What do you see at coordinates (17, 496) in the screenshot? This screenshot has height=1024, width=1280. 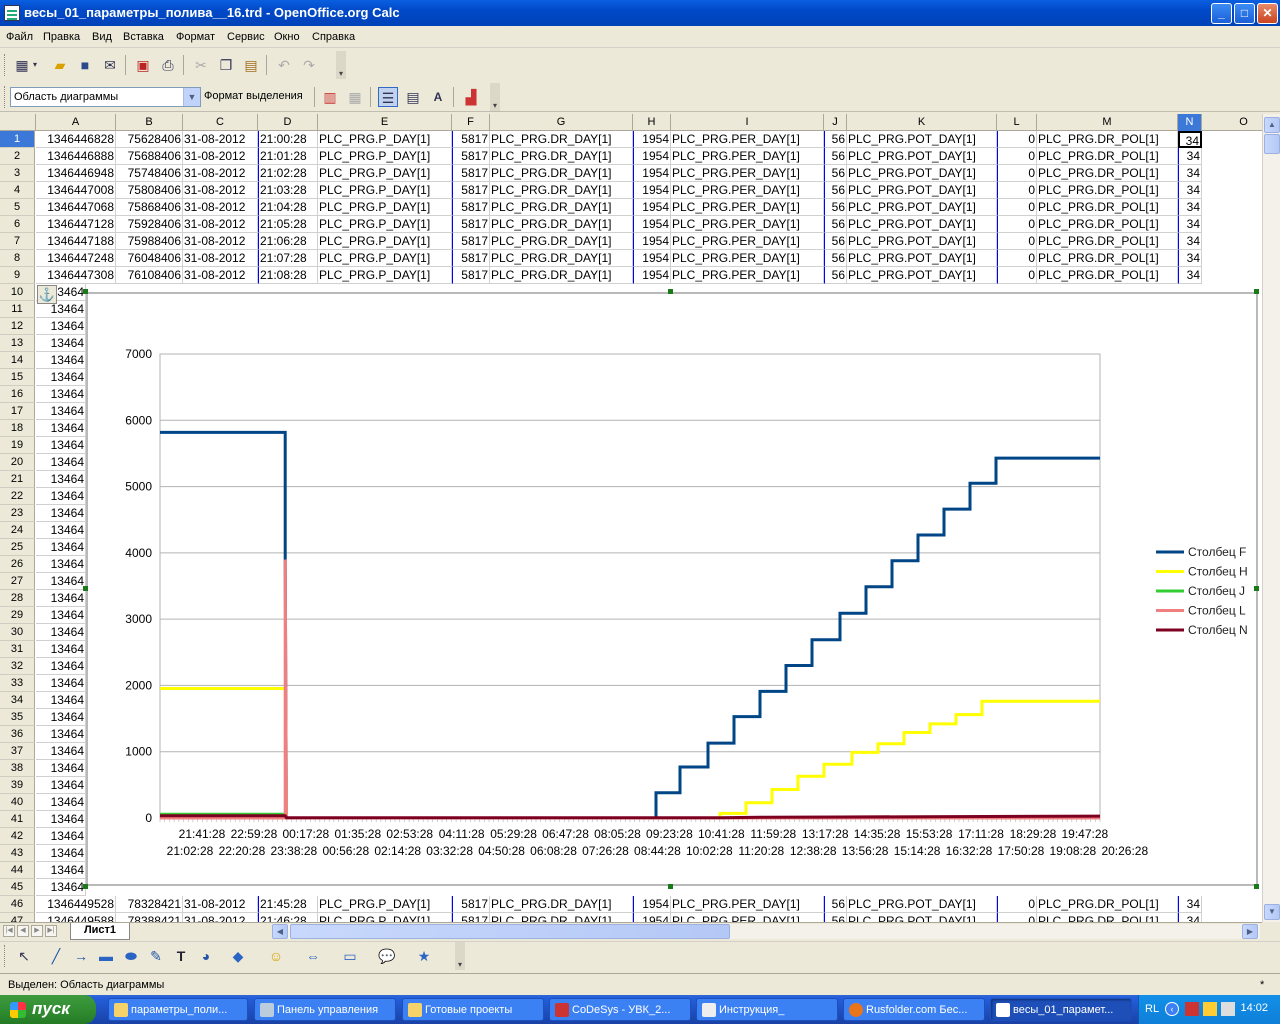 I see `row-header: 22` at bounding box center [17, 496].